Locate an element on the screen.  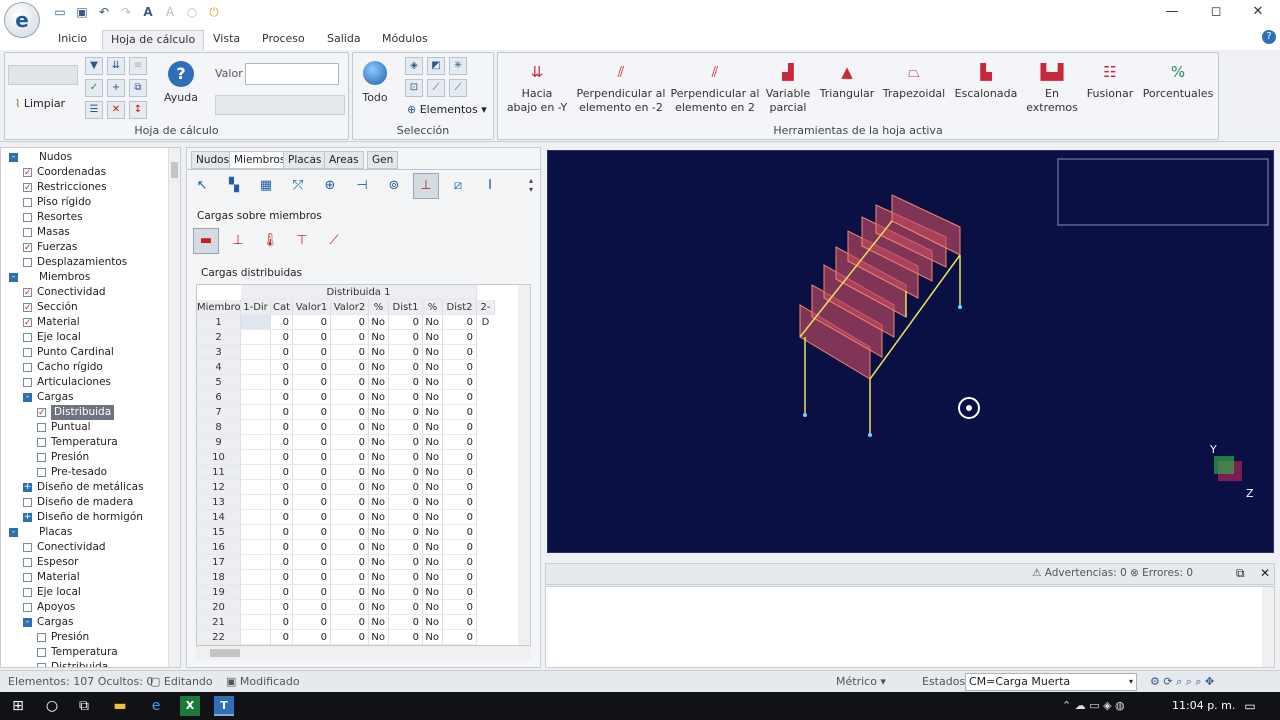
row-header: 5 is located at coordinates (219, 382).